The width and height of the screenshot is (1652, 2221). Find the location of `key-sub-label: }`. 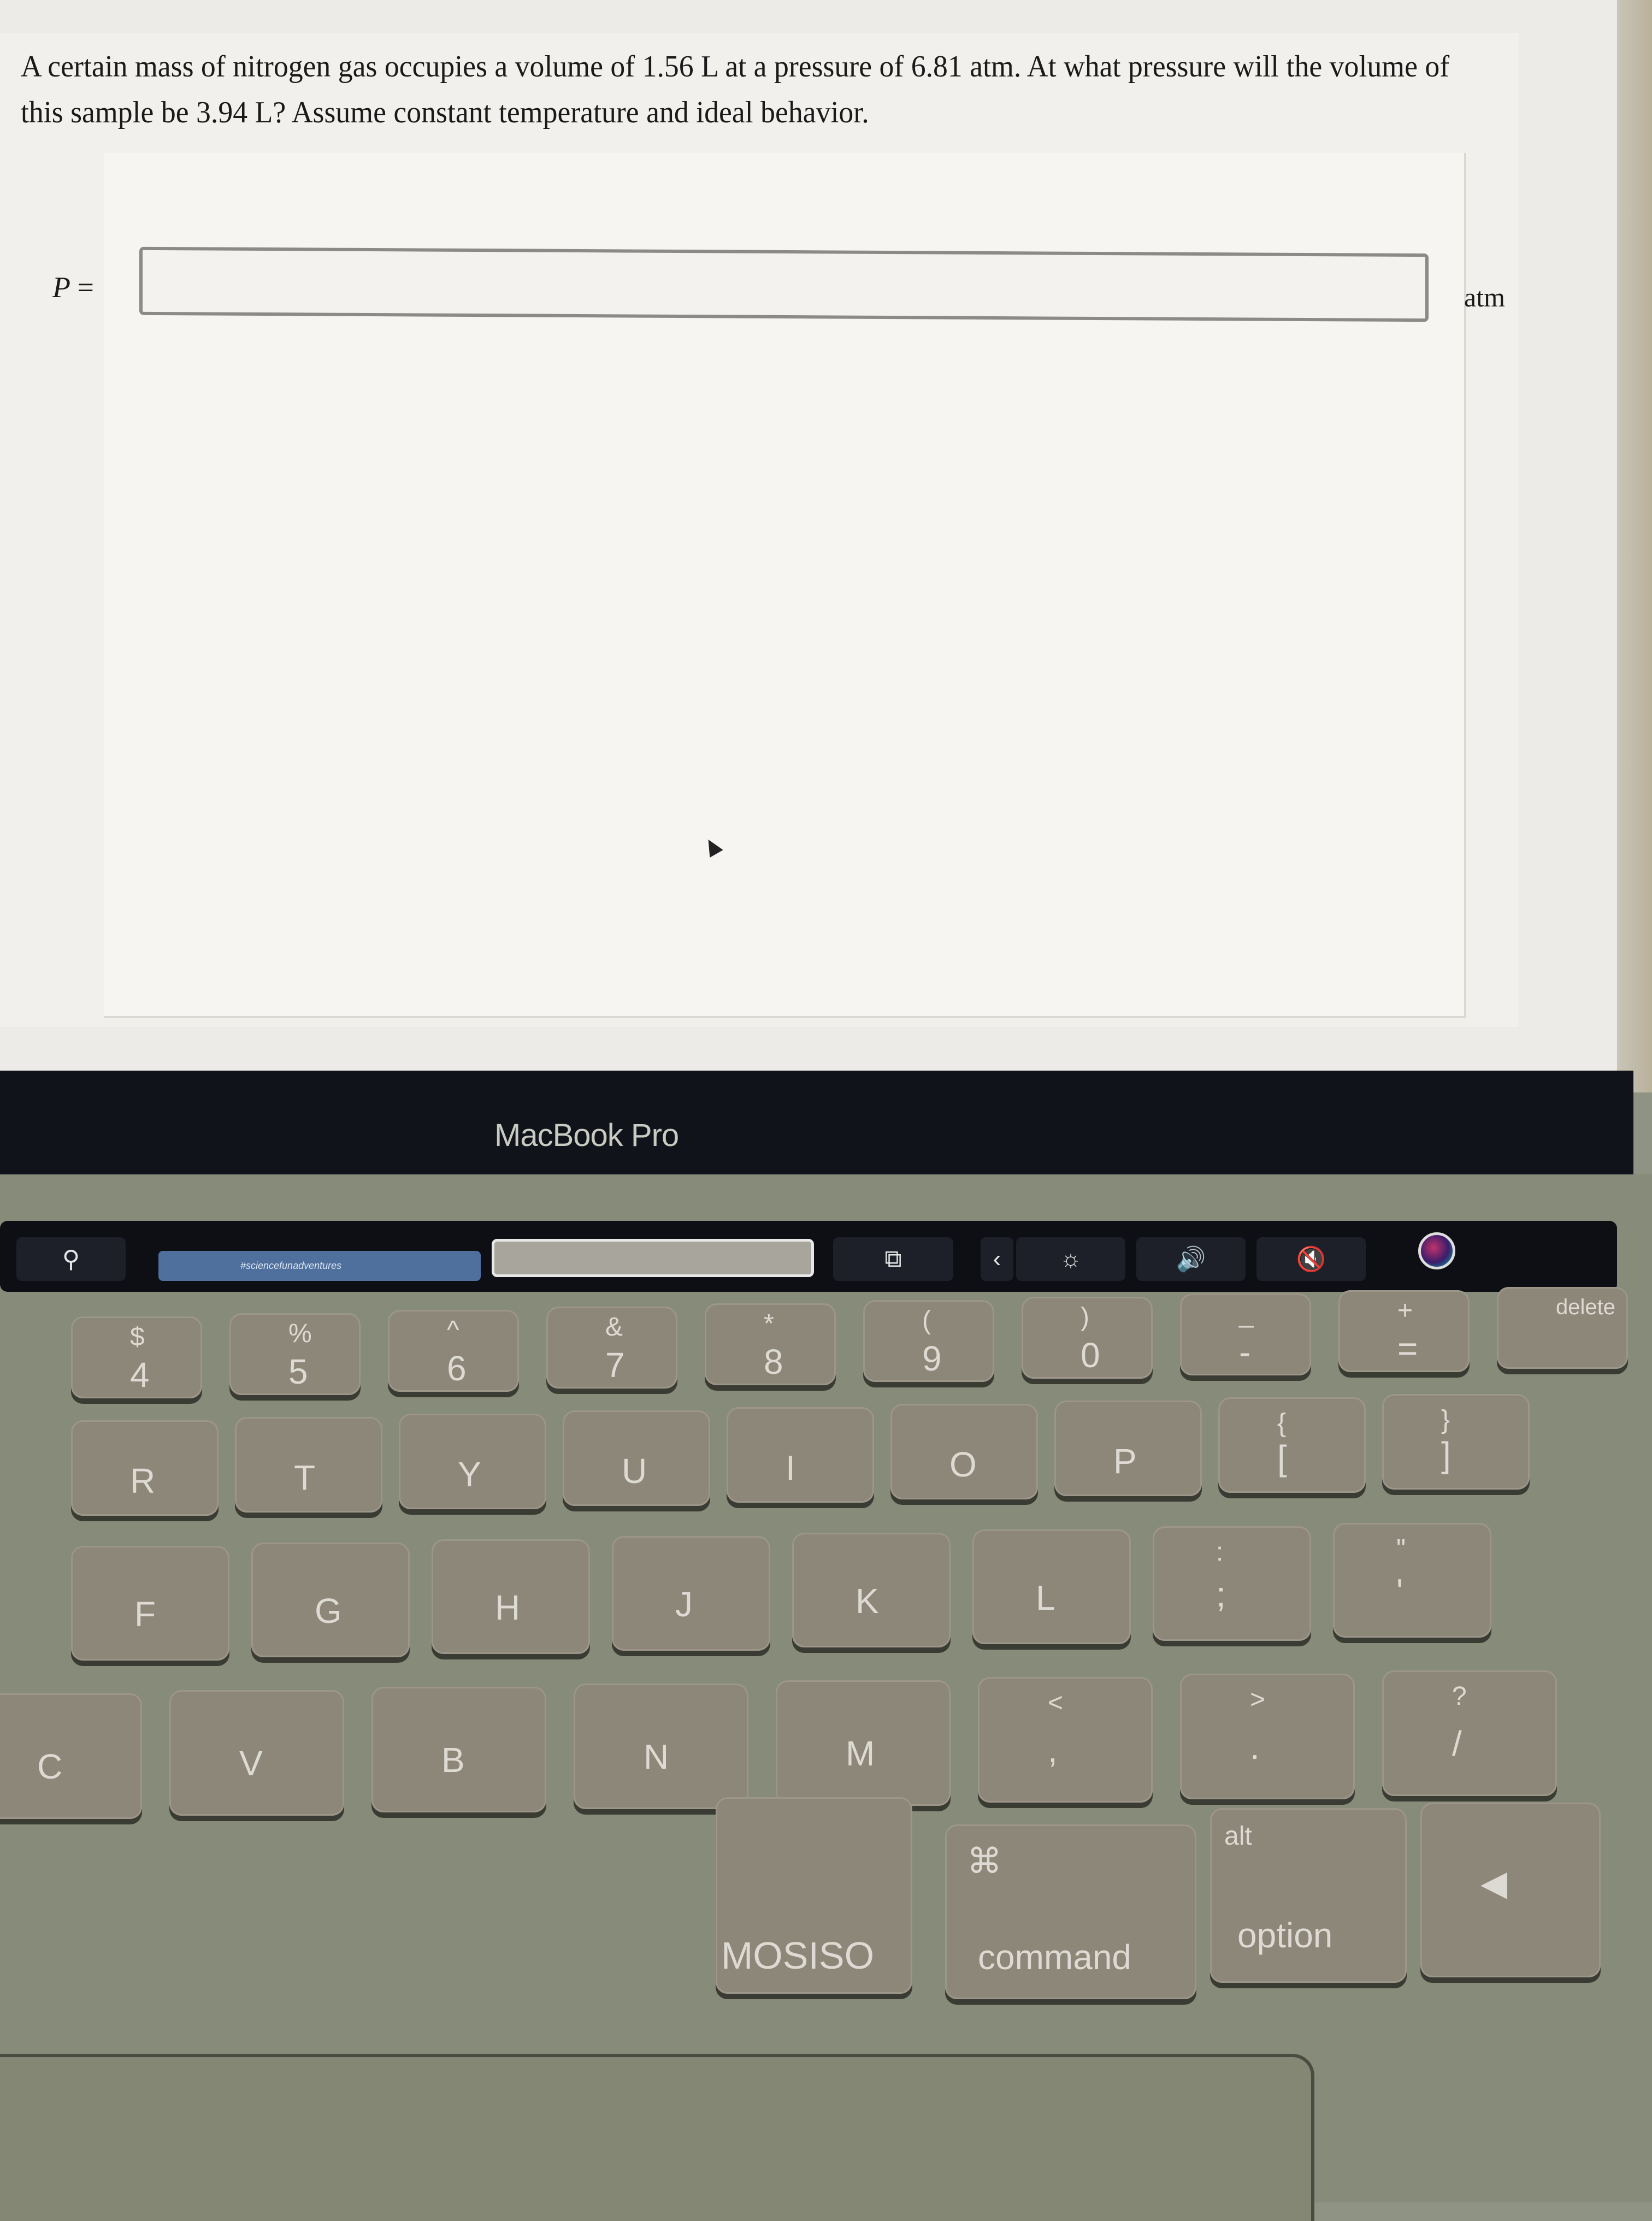

key-sub-label: } is located at coordinates (1445, 1419).